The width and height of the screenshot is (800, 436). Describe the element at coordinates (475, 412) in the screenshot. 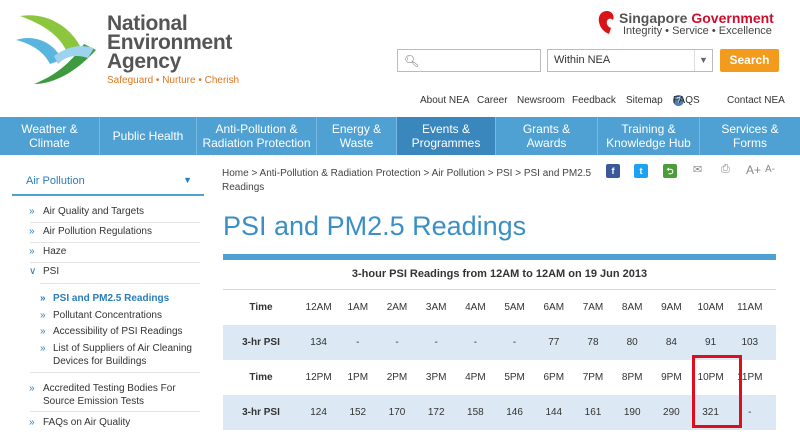

I see `psi-cell: 158` at that location.